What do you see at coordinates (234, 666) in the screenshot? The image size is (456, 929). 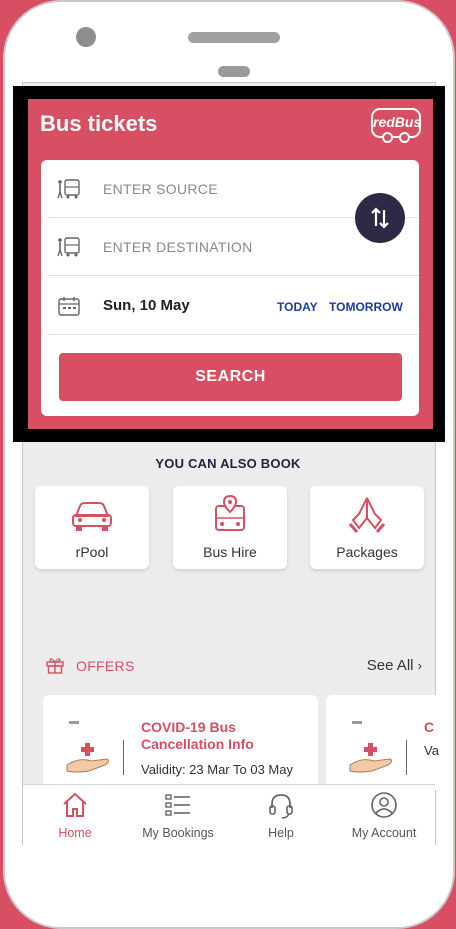 I see `offers-header: OFFERS See All ›` at bounding box center [234, 666].